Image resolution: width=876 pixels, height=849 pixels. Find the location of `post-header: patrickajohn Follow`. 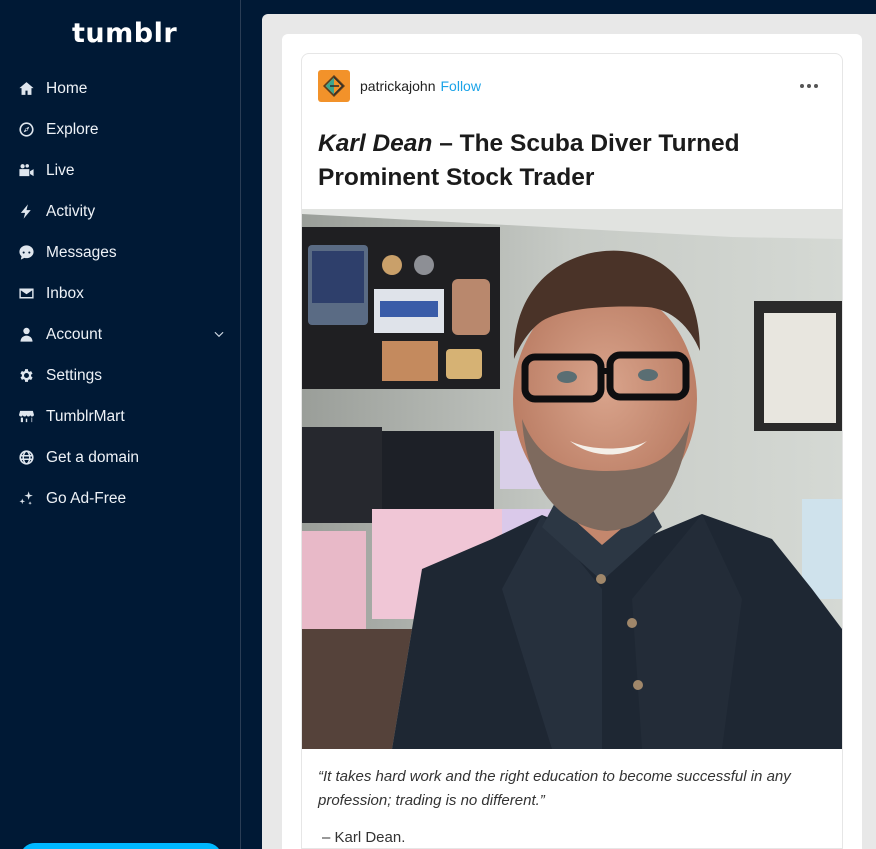

post-header: patrickajohn Follow is located at coordinates (399, 86).